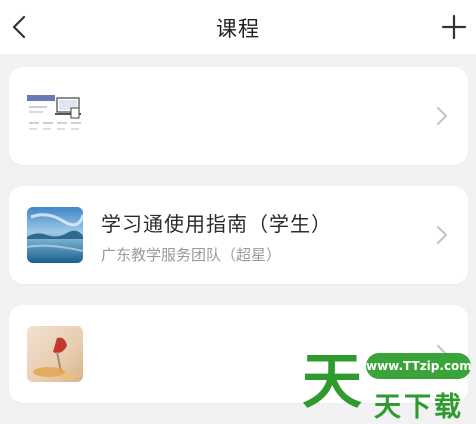 The width and height of the screenshot is (476, 424). What do you see at coordinates (332, 382) in the screenshot?
I see `watermark-big-char: 天` at bounding box center [332, 382].